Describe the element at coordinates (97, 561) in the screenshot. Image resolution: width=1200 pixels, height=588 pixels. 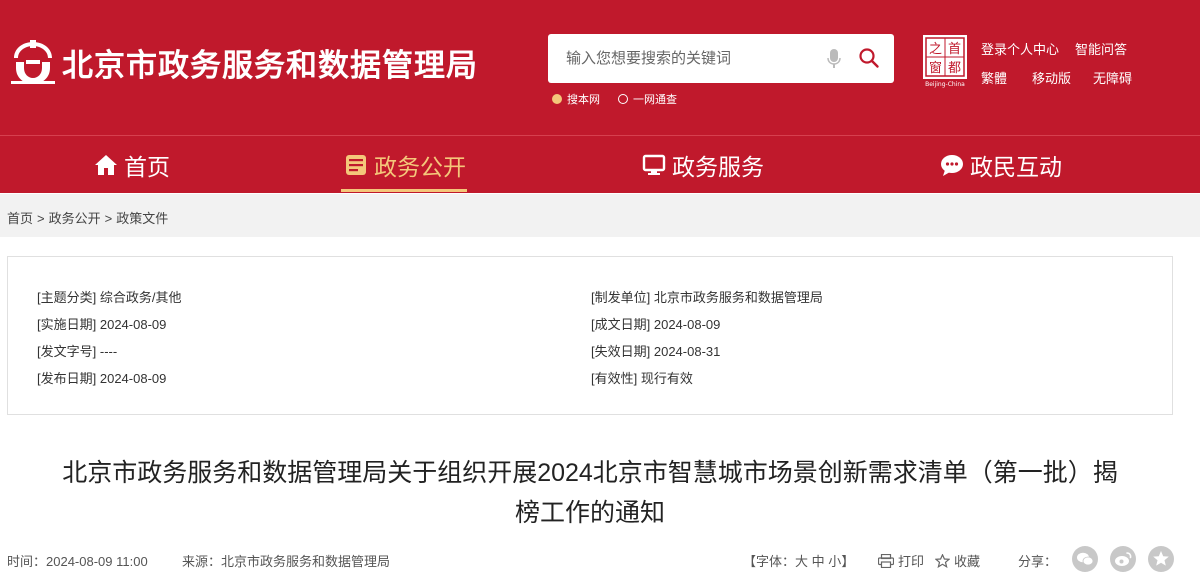
I see `time-value: 2024-08-09 11:00` at that location.